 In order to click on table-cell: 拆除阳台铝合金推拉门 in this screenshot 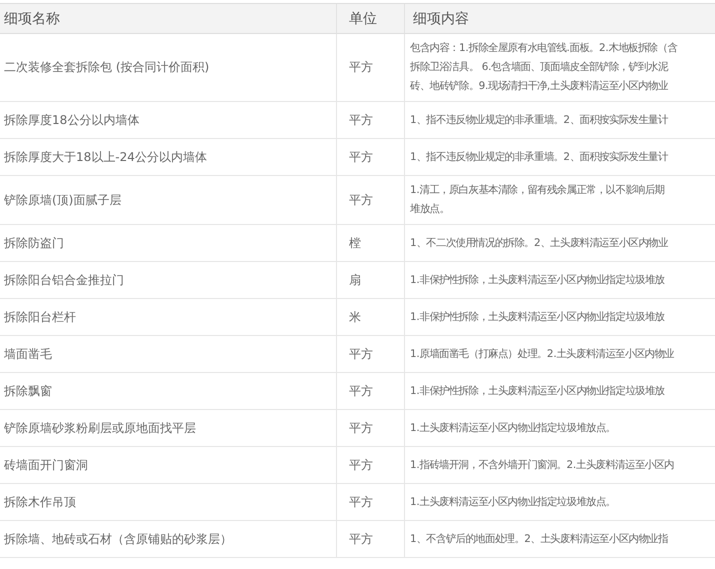, I will do `click(168, 280)`.